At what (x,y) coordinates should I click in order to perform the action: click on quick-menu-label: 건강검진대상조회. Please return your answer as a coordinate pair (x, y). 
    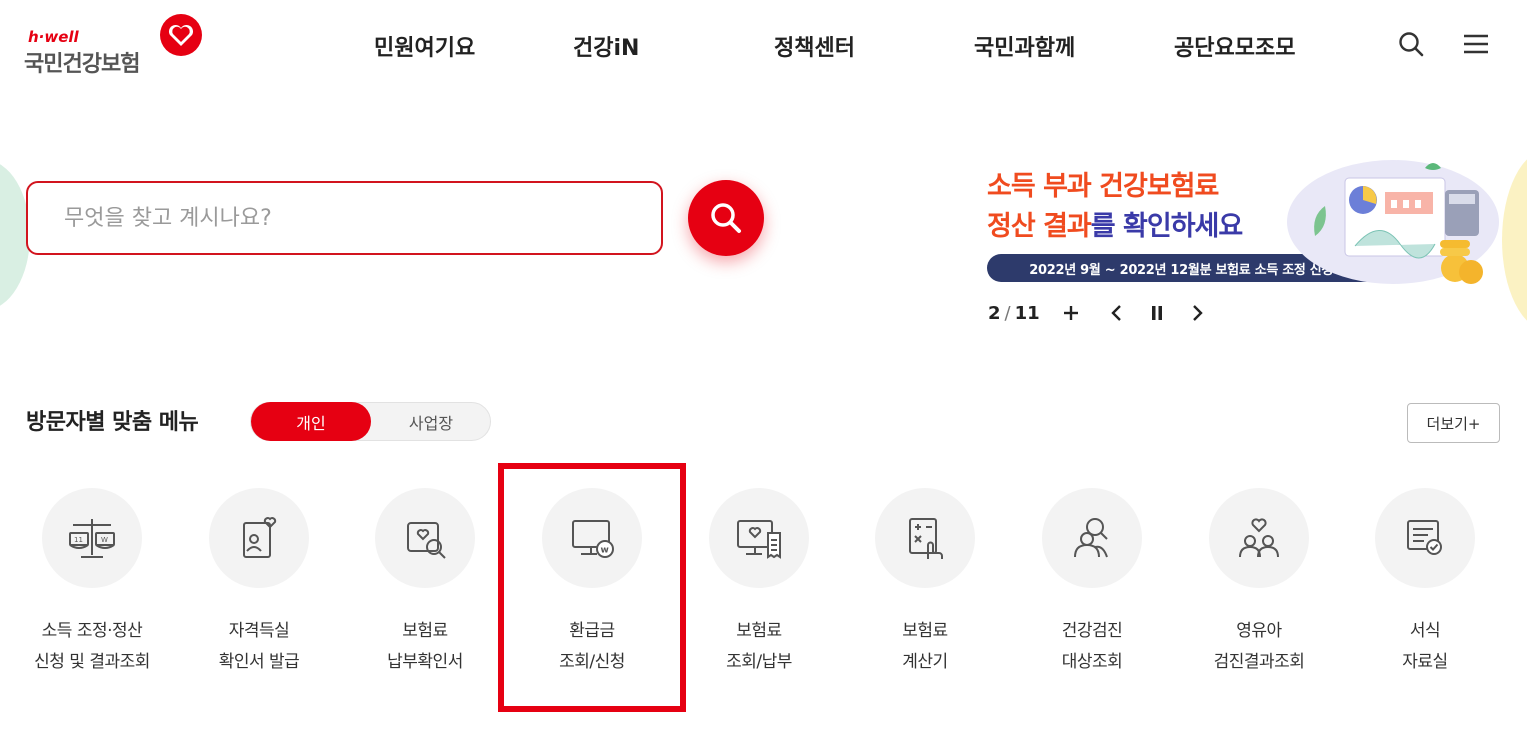
    Looking at the image, I should click on (1092, 647).